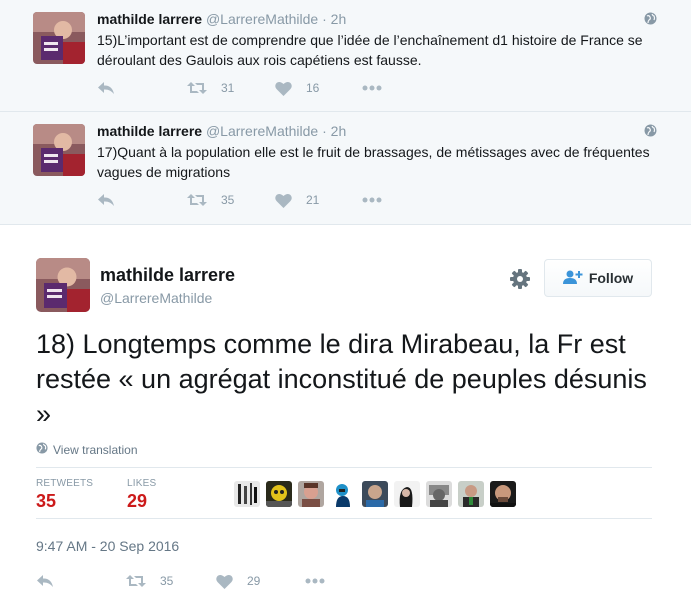 The width and height of the screenshot is (691, 599). I want to click on likes-stat: LIKES 29, so click(141, 495).